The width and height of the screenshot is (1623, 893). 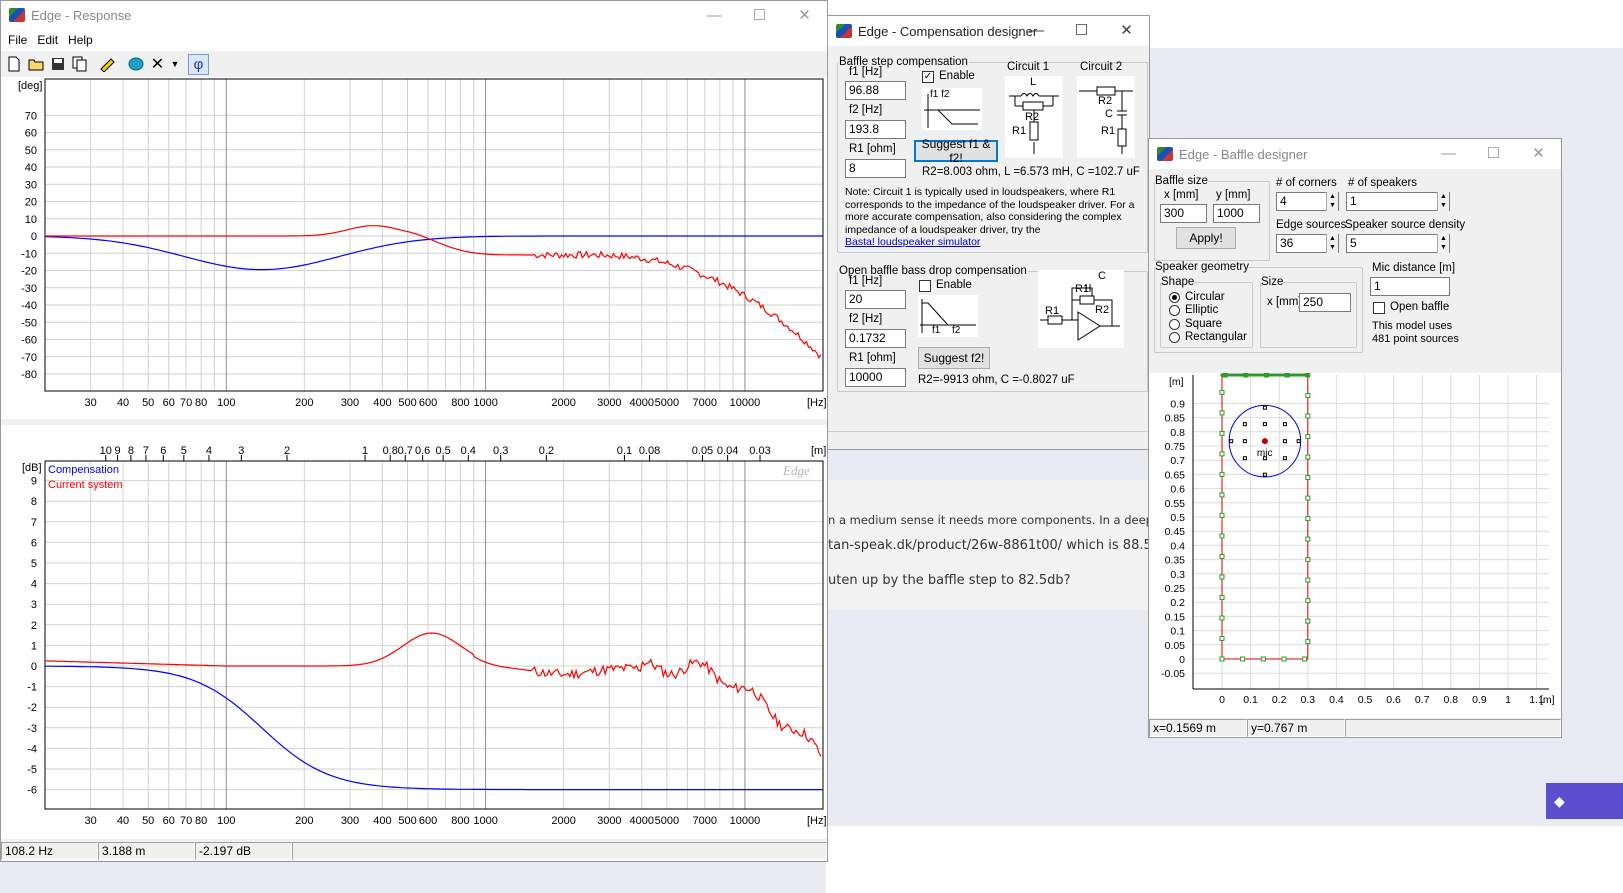 What do you see at coordinates (1414, 268) in the screenshot?
I see `mic-distance-label: Mic distance [m]` at bounding box center [1414, 268].